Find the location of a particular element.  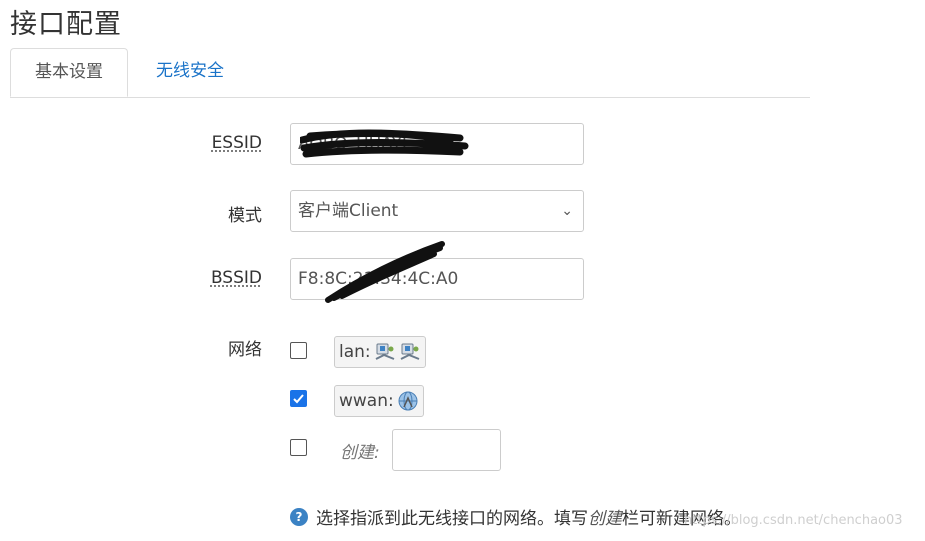

network-lan-checkbox is located at coordinates (298, 350).